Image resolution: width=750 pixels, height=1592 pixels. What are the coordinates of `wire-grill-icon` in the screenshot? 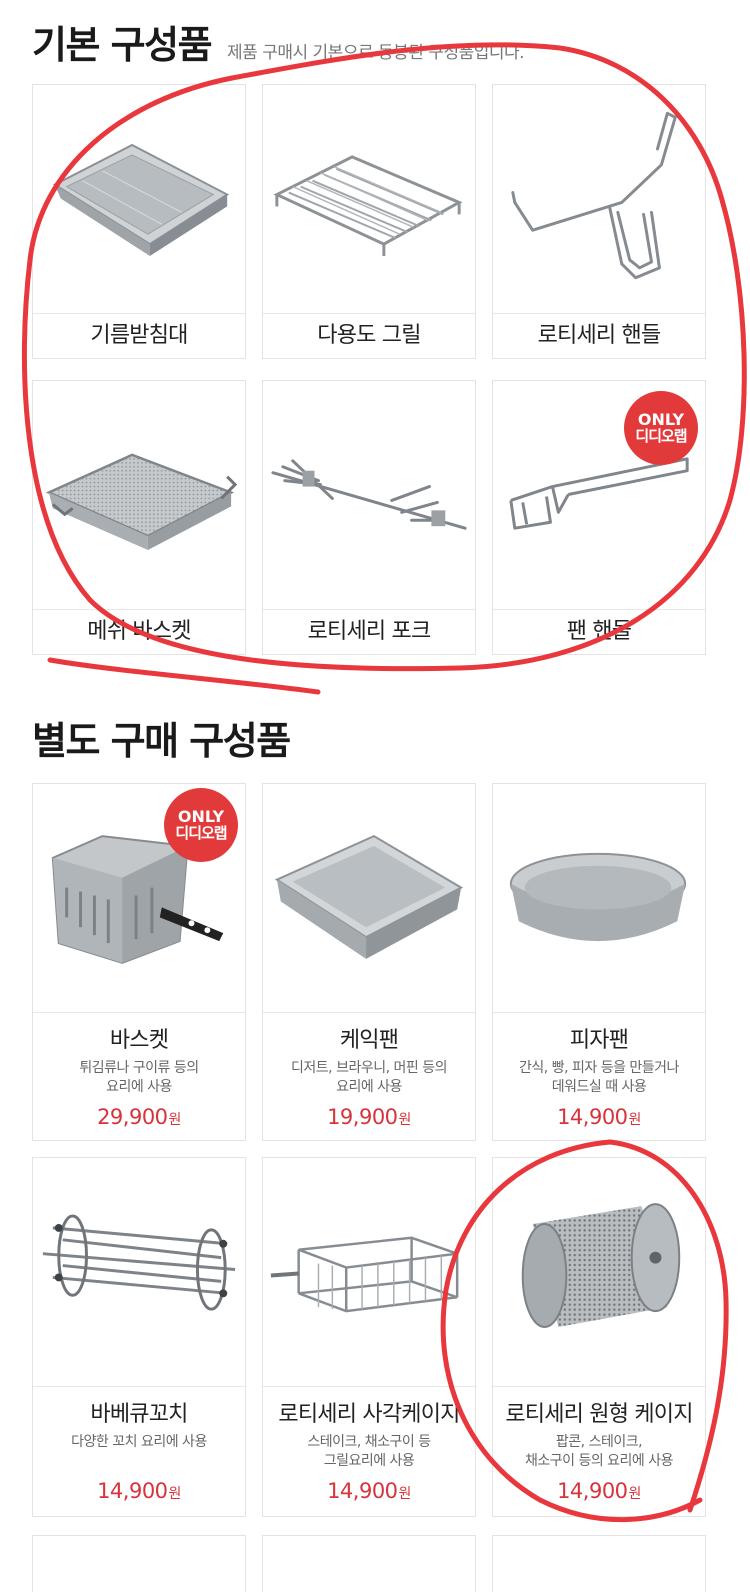 It's located at (369, 199).